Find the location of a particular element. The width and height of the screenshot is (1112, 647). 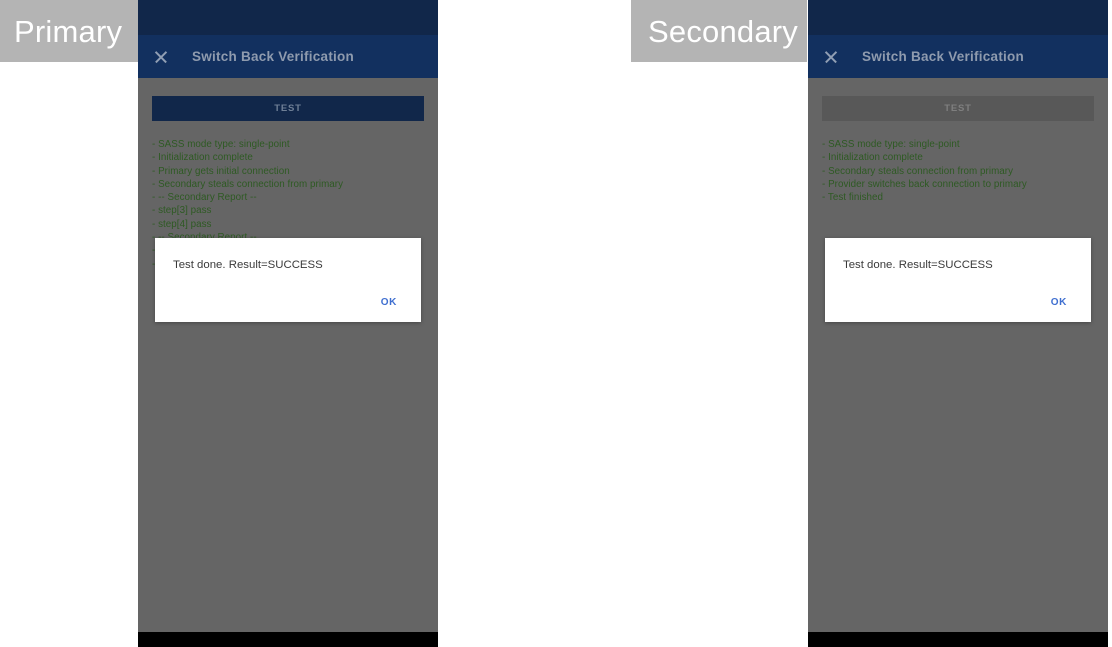

secondary-app-bar-title: Switch Back Verification is located at coordinates (943, 56).